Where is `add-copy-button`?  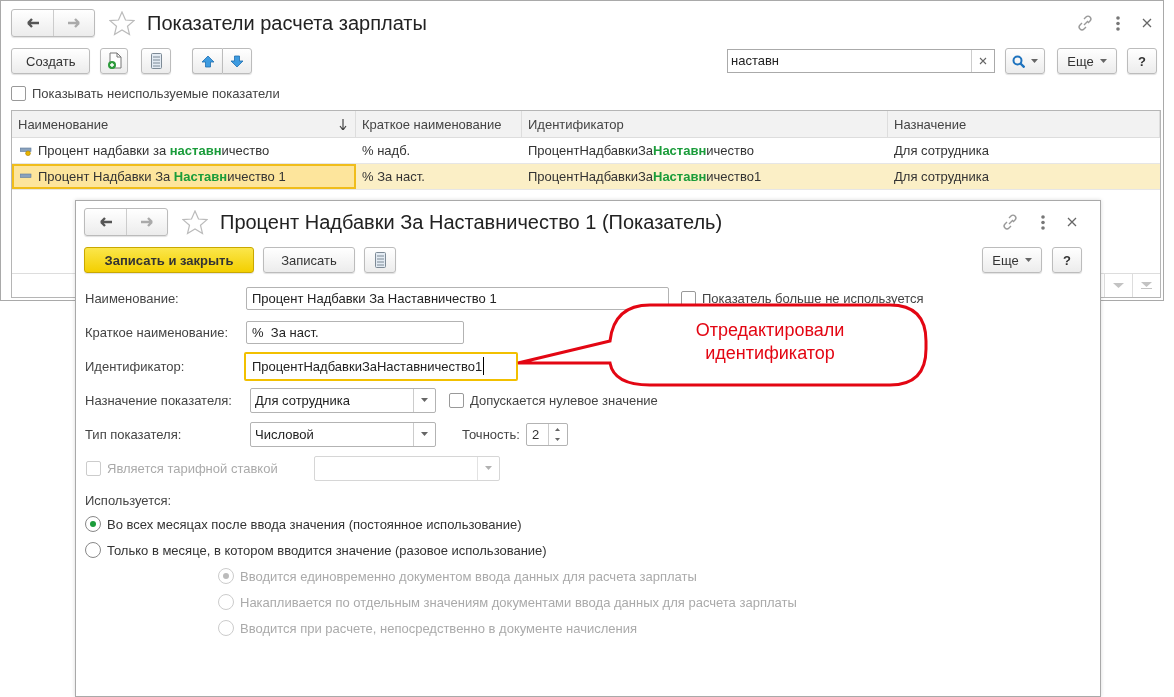 add-copy-button is located at coordinates (114, 61).